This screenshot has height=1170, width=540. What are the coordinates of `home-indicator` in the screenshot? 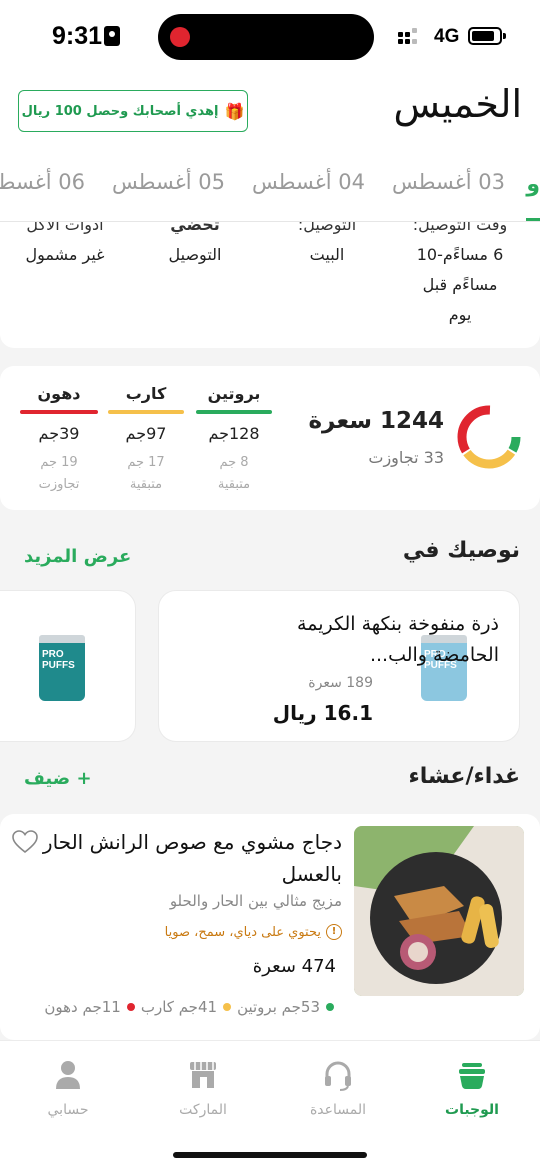 It's located at (270, 1155).